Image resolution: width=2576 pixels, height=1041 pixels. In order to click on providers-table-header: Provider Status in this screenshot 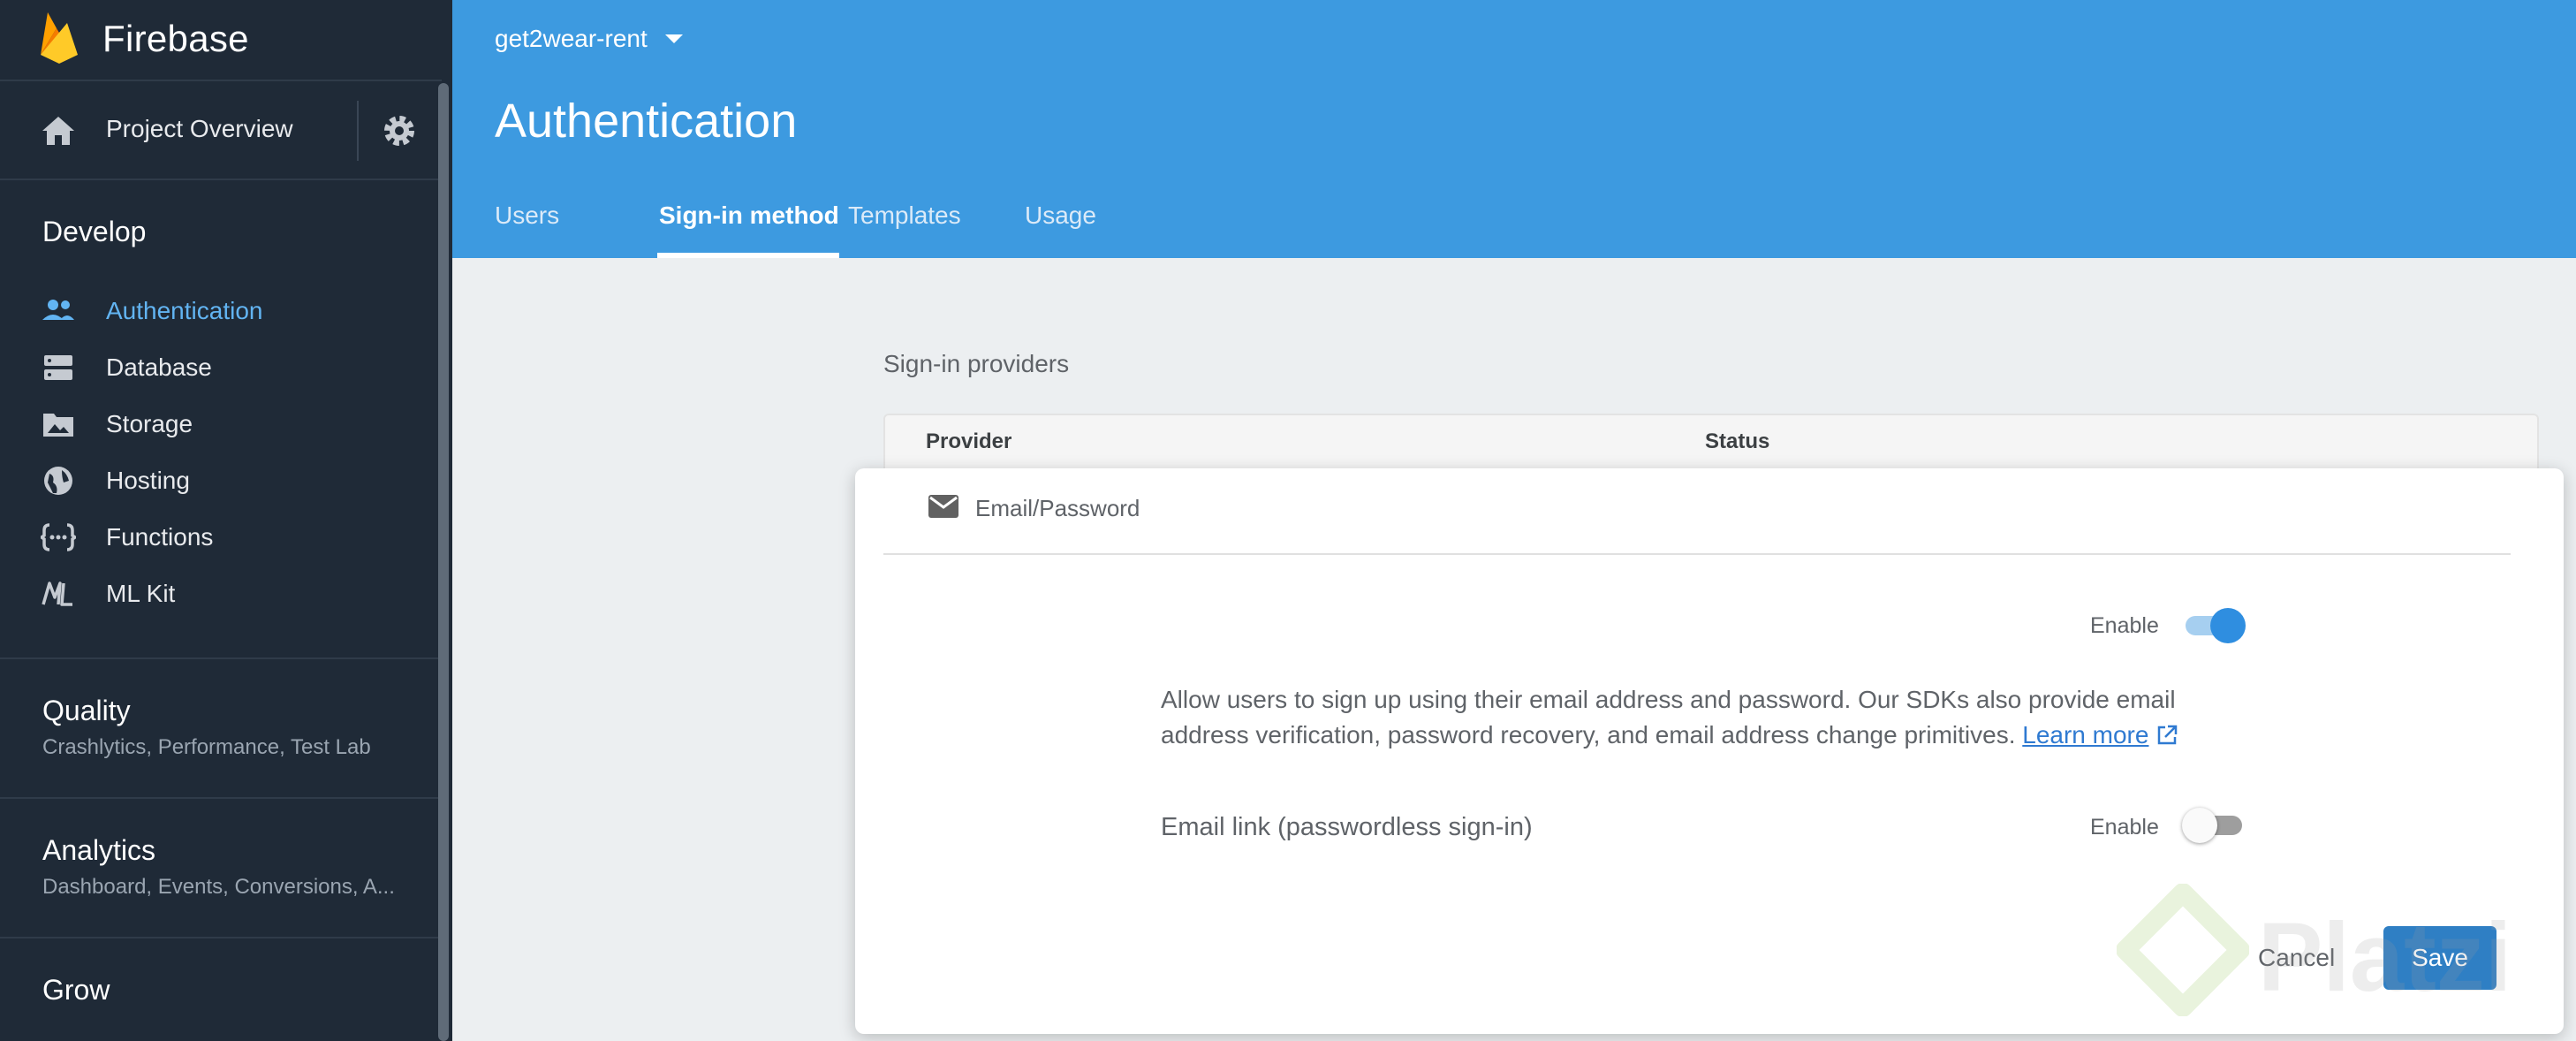, I will do `click(1711, 442)`.